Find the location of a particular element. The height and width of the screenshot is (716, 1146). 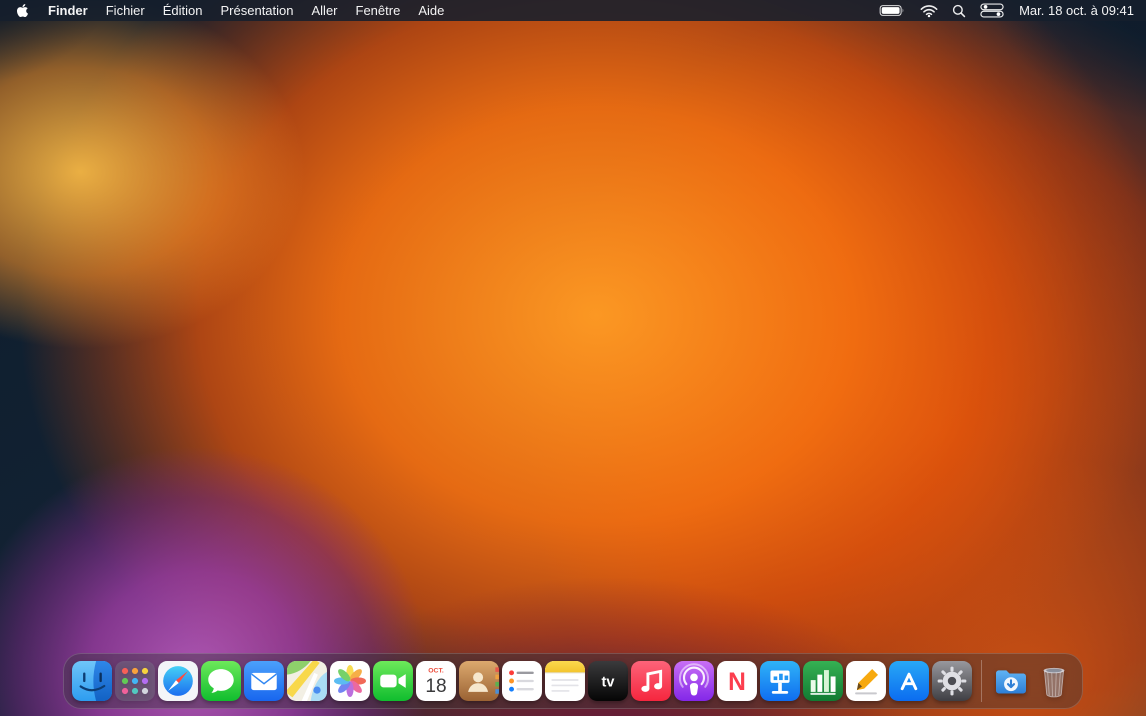

downloads-folder-icon is located at coordinates (1011, 682).